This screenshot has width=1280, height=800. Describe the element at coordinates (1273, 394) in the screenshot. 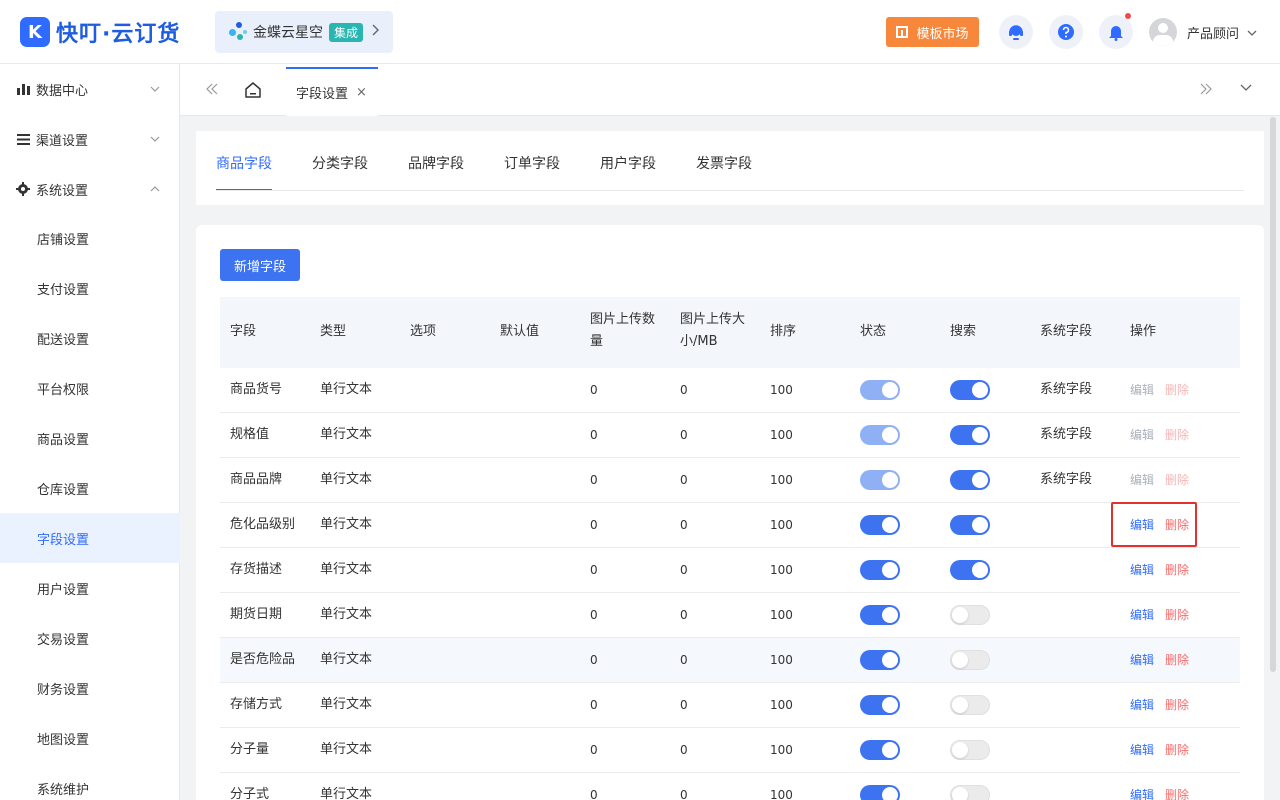

I see `page-scrollbar` at that location.